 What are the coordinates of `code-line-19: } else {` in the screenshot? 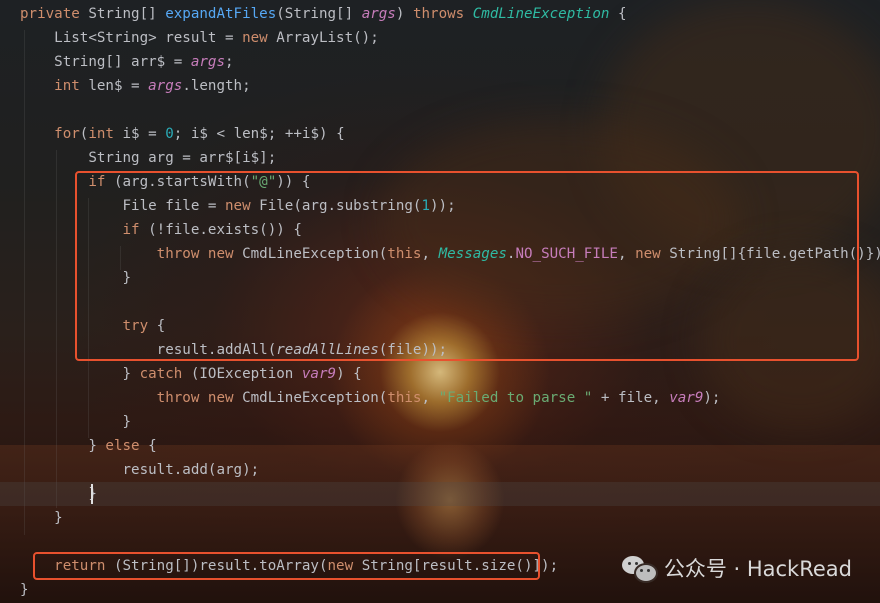 It's located at (88, 446).